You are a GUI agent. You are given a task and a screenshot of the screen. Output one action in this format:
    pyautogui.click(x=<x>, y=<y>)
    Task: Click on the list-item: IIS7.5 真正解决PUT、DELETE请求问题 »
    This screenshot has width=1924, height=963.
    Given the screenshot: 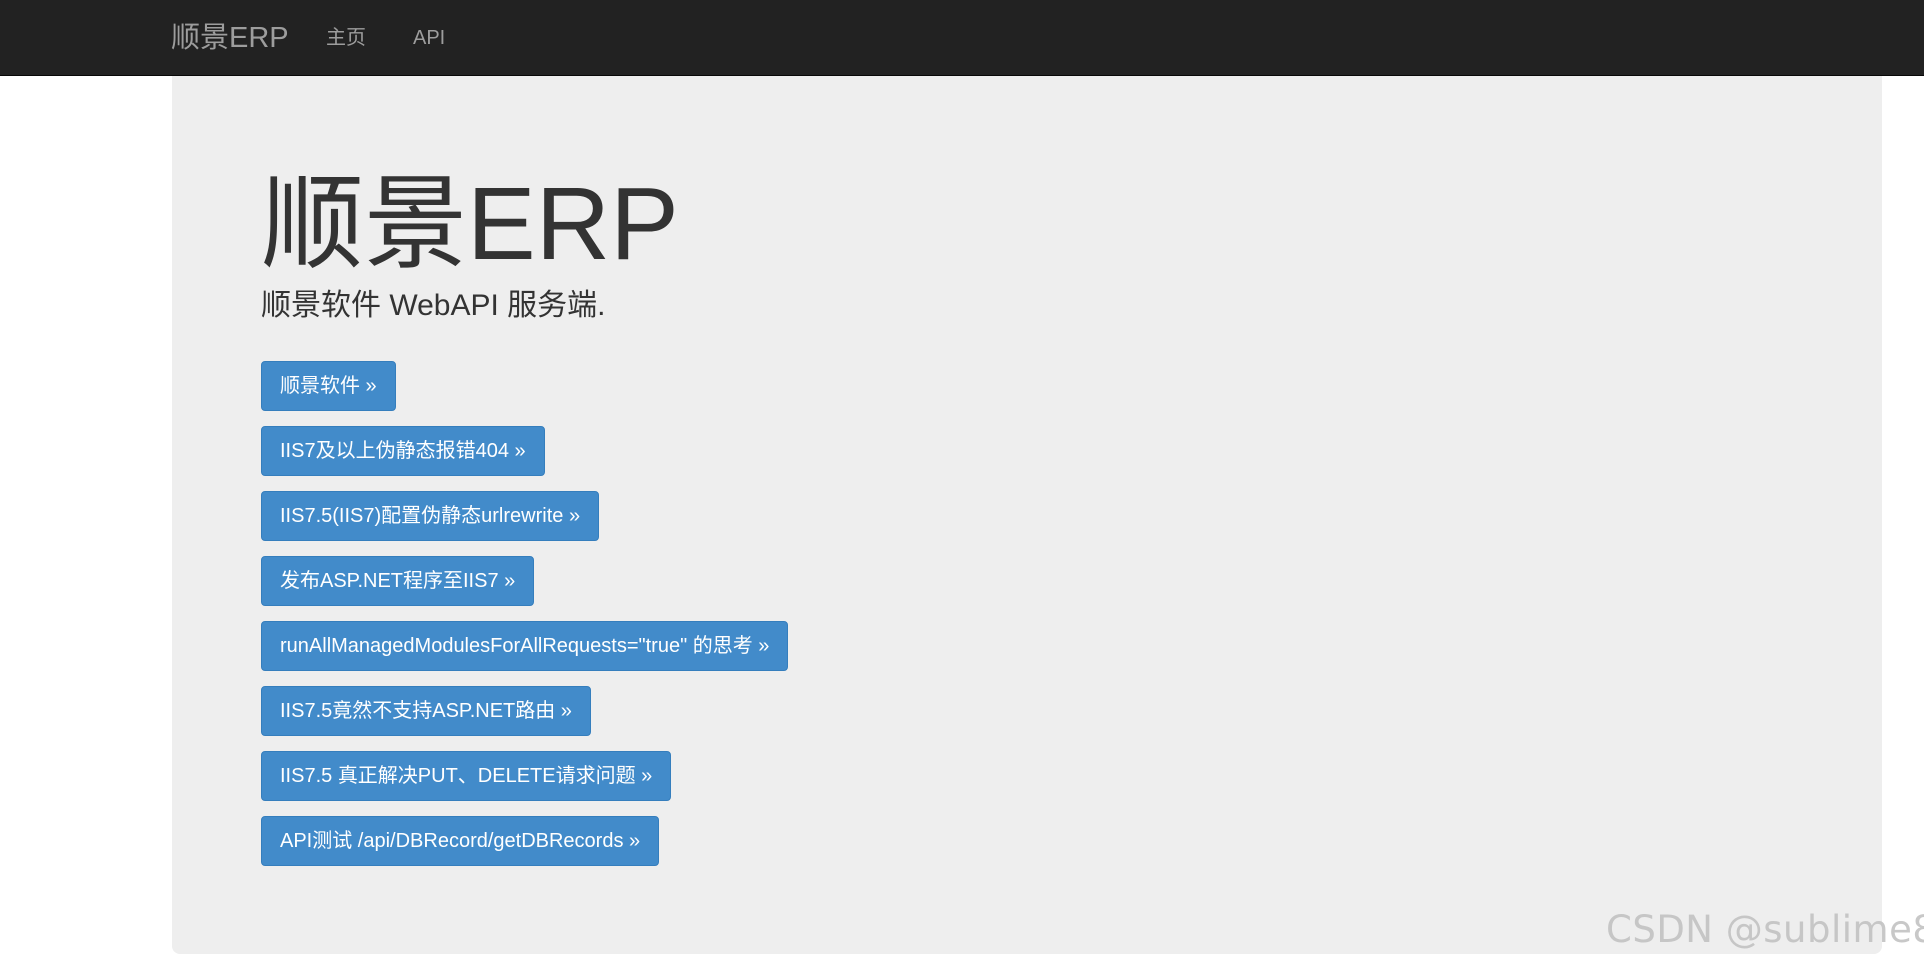 What is the action you would take?
    pyautogui.click(x=524, y=783)
    